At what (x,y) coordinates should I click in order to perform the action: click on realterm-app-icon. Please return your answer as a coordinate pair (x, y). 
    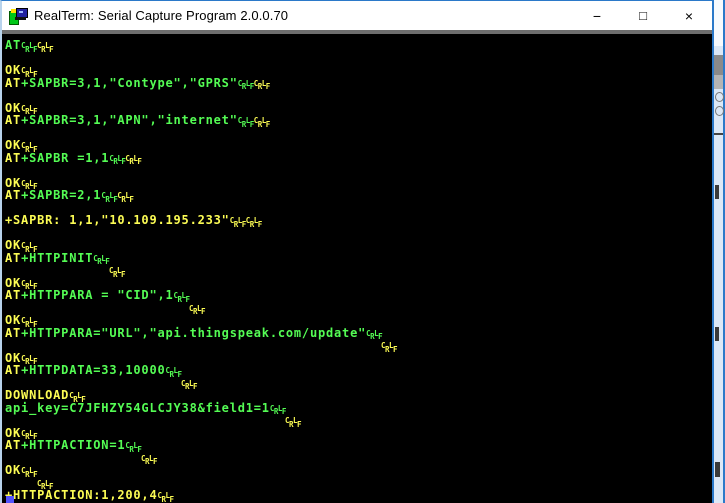
    Looking at the image, I should click on (18, 16).